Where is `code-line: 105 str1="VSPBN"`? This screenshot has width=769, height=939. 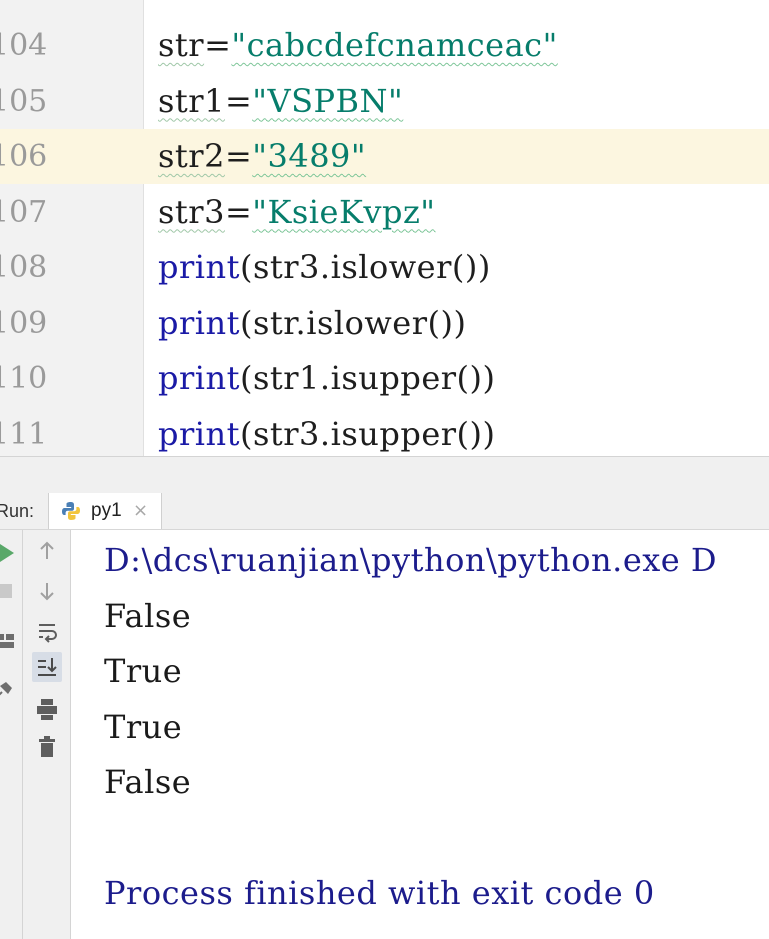 code-line: 105 str1="VSPBN" is located at coordinates (384, 101).